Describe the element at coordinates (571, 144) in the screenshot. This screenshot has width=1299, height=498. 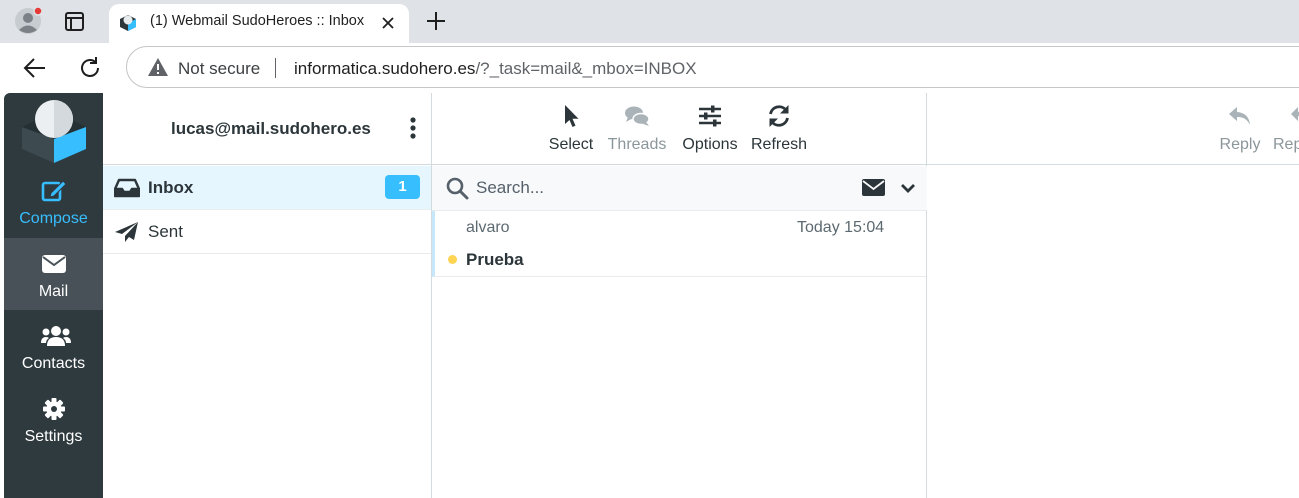
I see `select-label: Select` at that location.